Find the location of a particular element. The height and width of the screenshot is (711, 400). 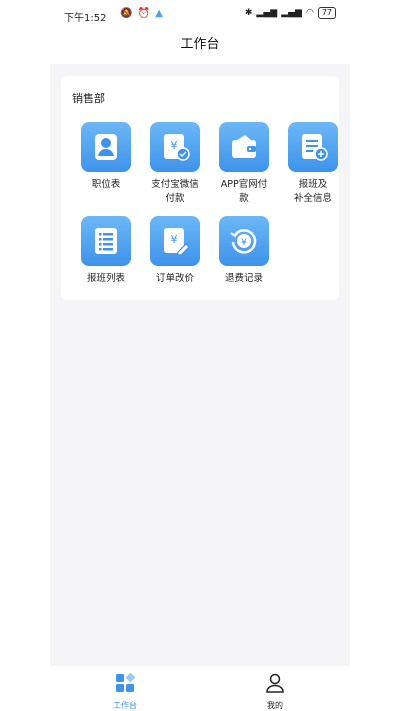

grid-item-enroll-complete-info: 报班及 补全信息 is located at coordinates (313, 164).